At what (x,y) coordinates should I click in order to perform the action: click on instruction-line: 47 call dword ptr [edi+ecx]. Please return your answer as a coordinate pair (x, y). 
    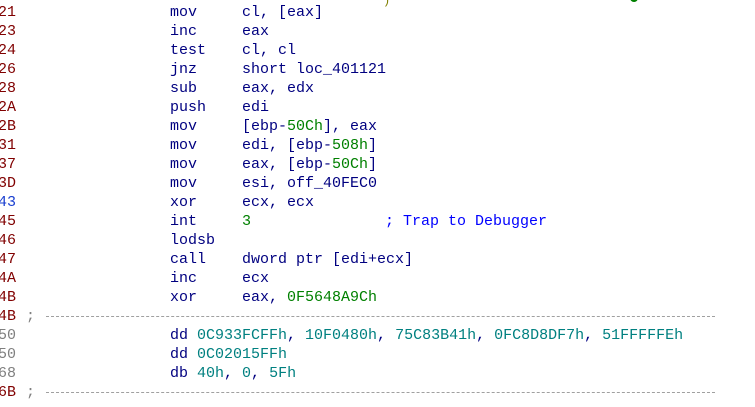
    Looking at the image, I should click on (377, 259).